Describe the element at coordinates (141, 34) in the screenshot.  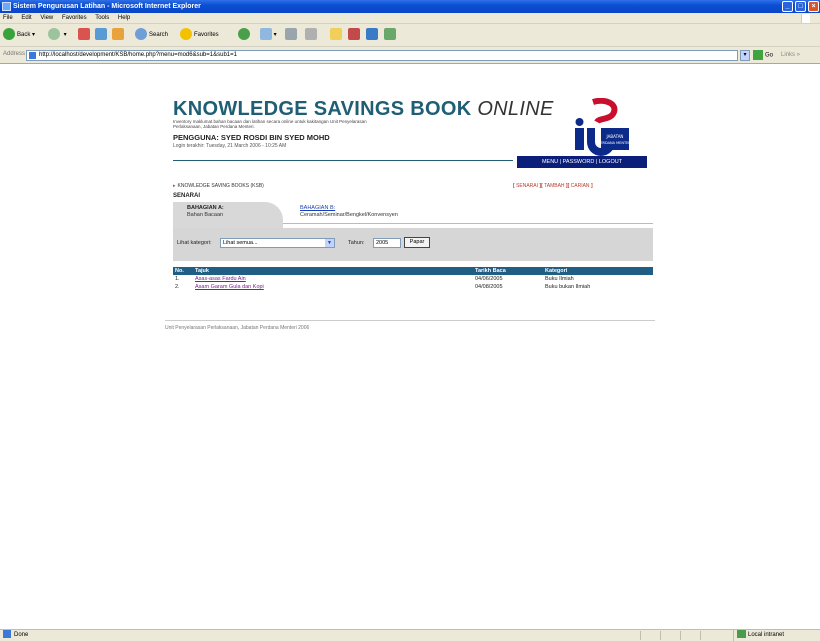
I see `search-icon` at that location.